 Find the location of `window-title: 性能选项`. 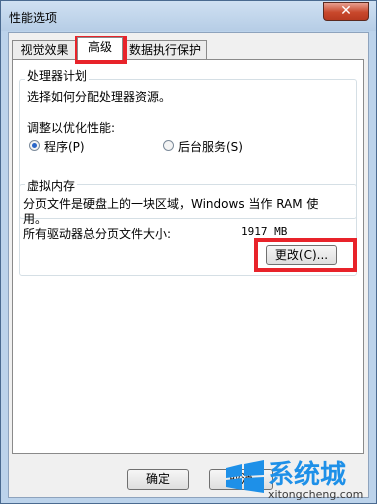

window-title: 性能选项 is located at coordinates (33, 18).